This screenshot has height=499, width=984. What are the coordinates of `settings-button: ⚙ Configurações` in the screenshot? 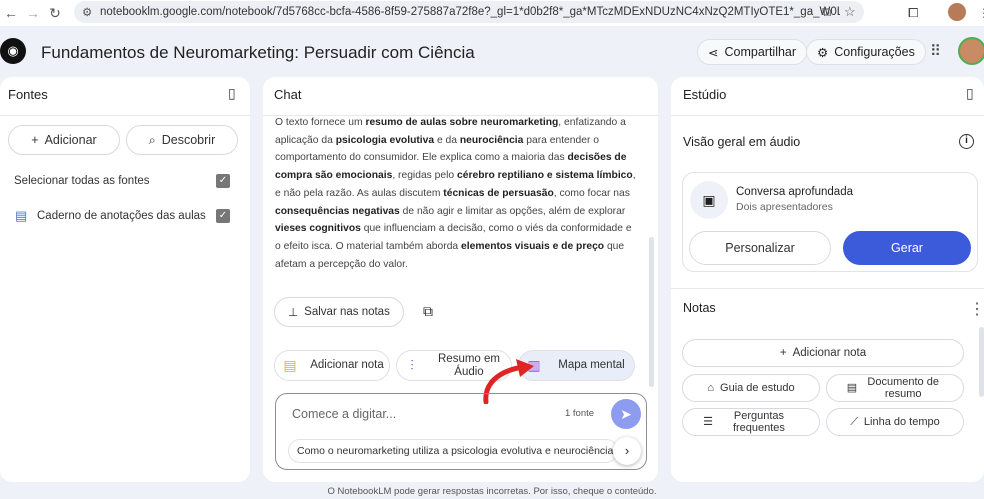 It's located at (866, 52).